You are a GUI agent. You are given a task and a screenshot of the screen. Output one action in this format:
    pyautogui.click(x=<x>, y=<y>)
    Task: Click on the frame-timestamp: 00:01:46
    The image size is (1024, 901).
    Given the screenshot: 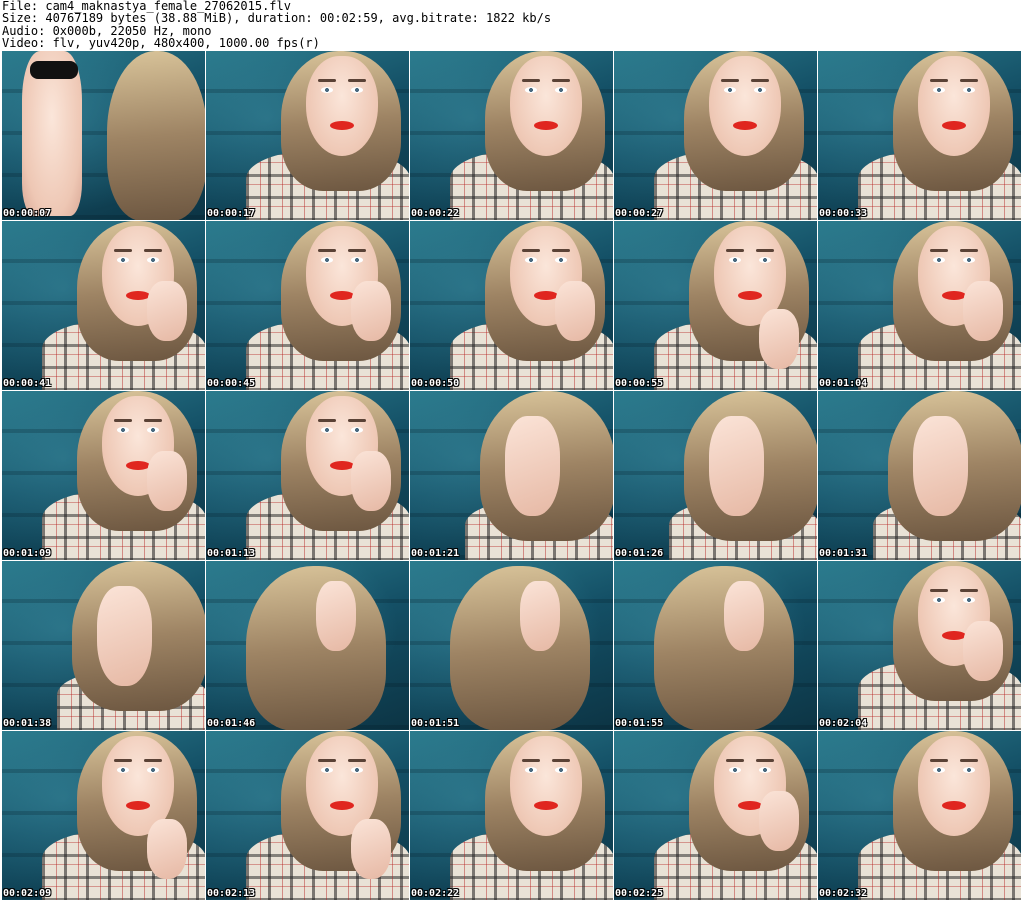 What is the action you would take?
    pyautogui.click(x=231, y=723)
    